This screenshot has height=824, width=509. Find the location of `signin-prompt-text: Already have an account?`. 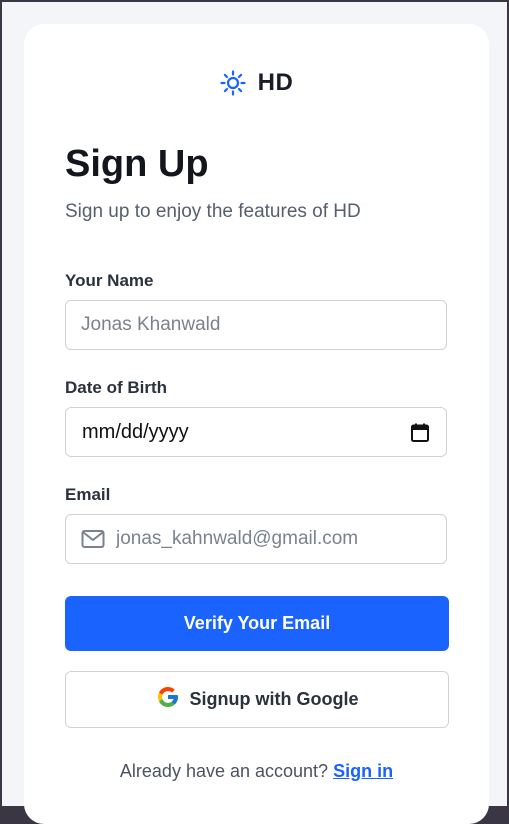

signin-prompt-text: Already have an account? is located at coordinates (224, 771).